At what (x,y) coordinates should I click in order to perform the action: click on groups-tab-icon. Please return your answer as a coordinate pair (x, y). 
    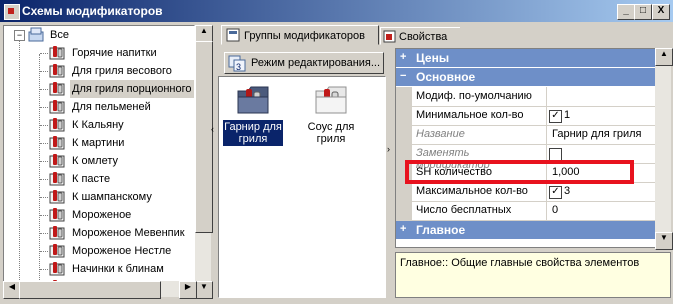
    Looking at the image, I should click on (233, 35).